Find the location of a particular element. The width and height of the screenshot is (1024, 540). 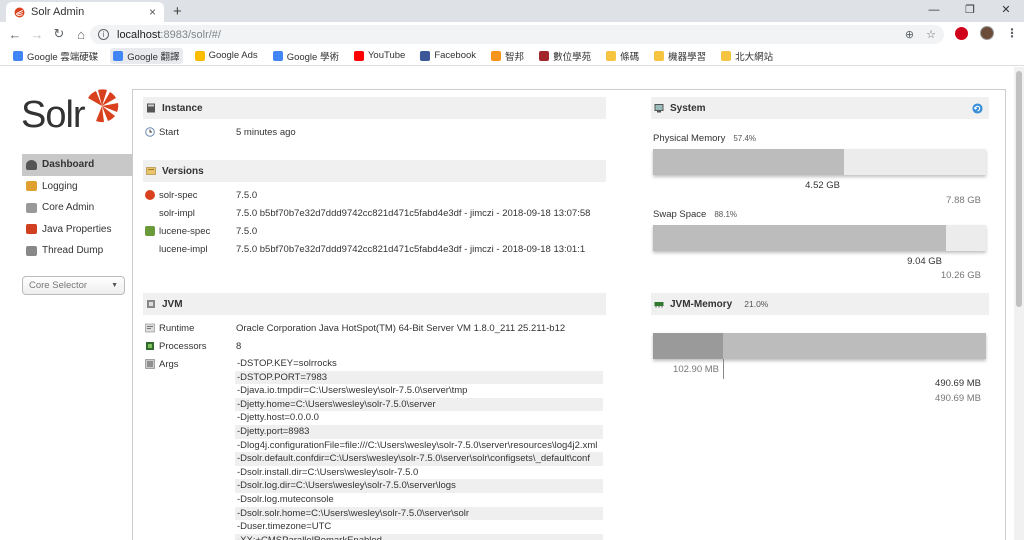

site-info-icon: i is located at coordinates (103, 34).